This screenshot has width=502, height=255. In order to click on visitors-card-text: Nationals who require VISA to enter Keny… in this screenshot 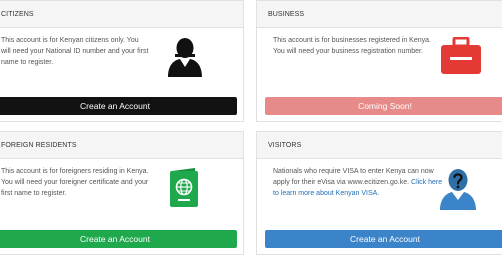, I will do `click(353, 177)`.